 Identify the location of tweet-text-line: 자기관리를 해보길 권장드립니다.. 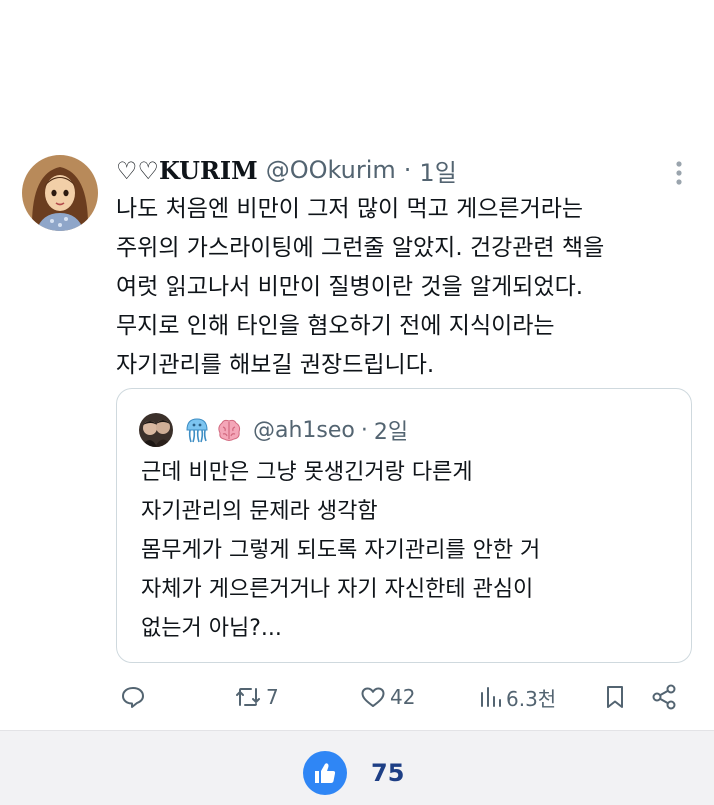
(275, 365).